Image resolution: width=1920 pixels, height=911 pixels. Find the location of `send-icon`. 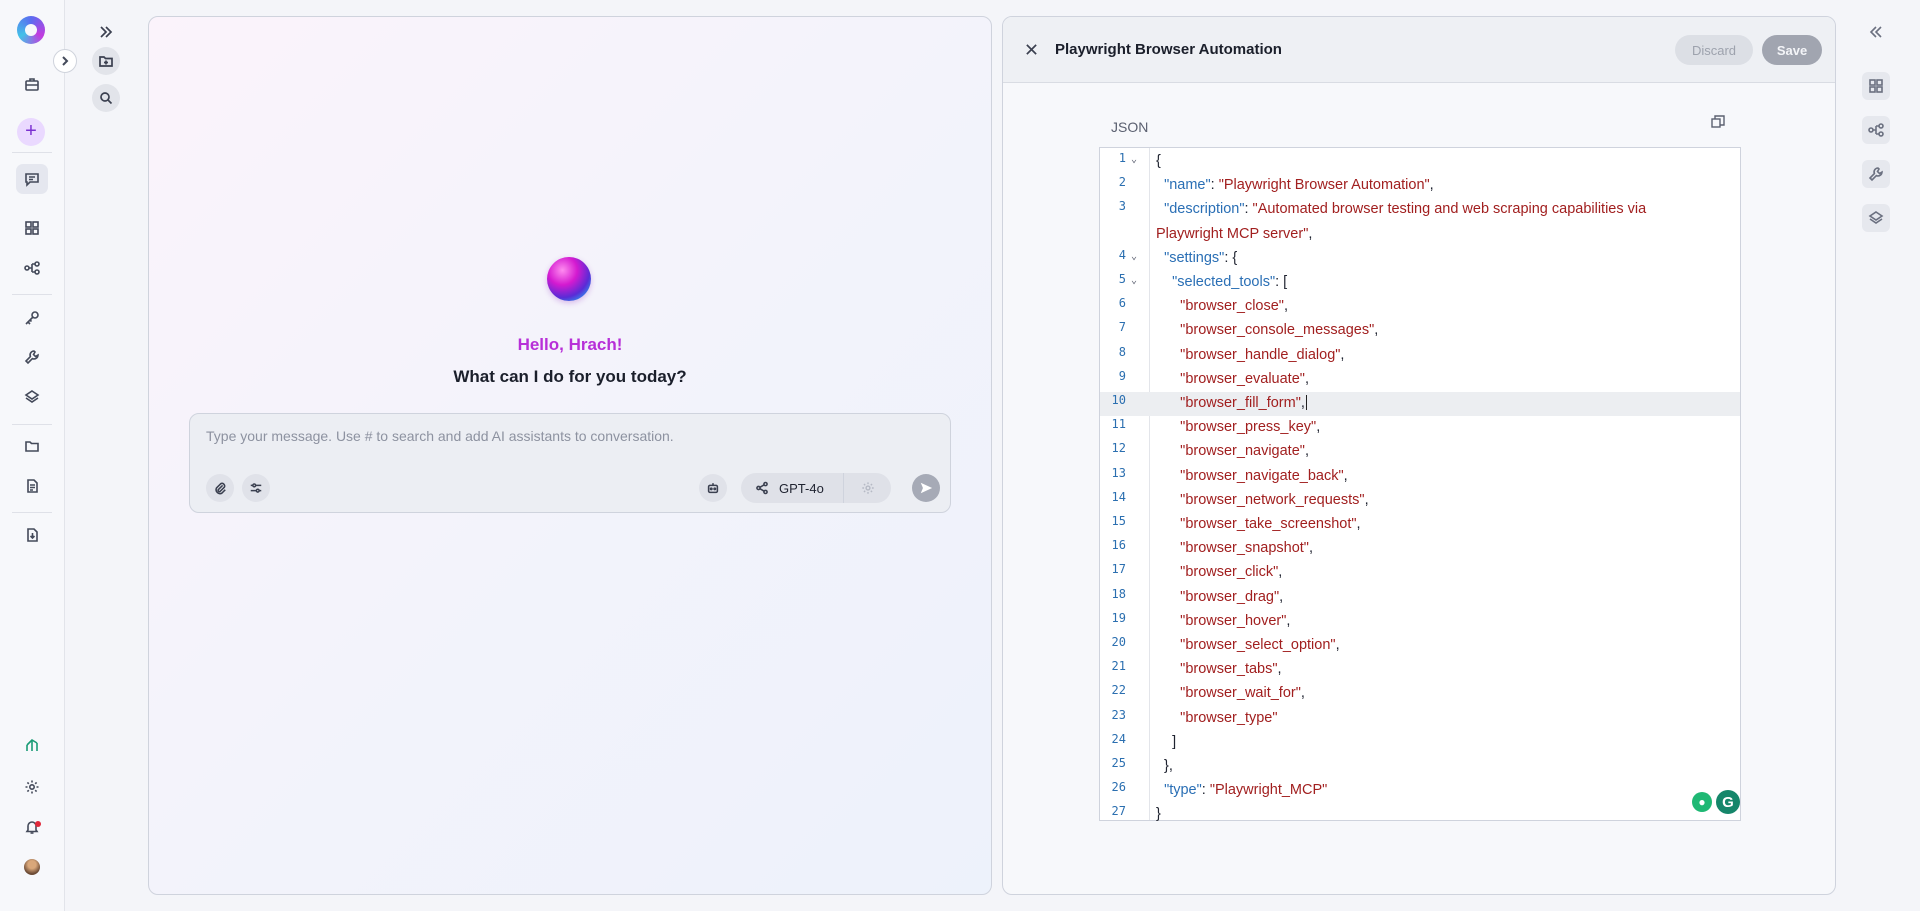

send-icon is located at coordinates (926, 488).